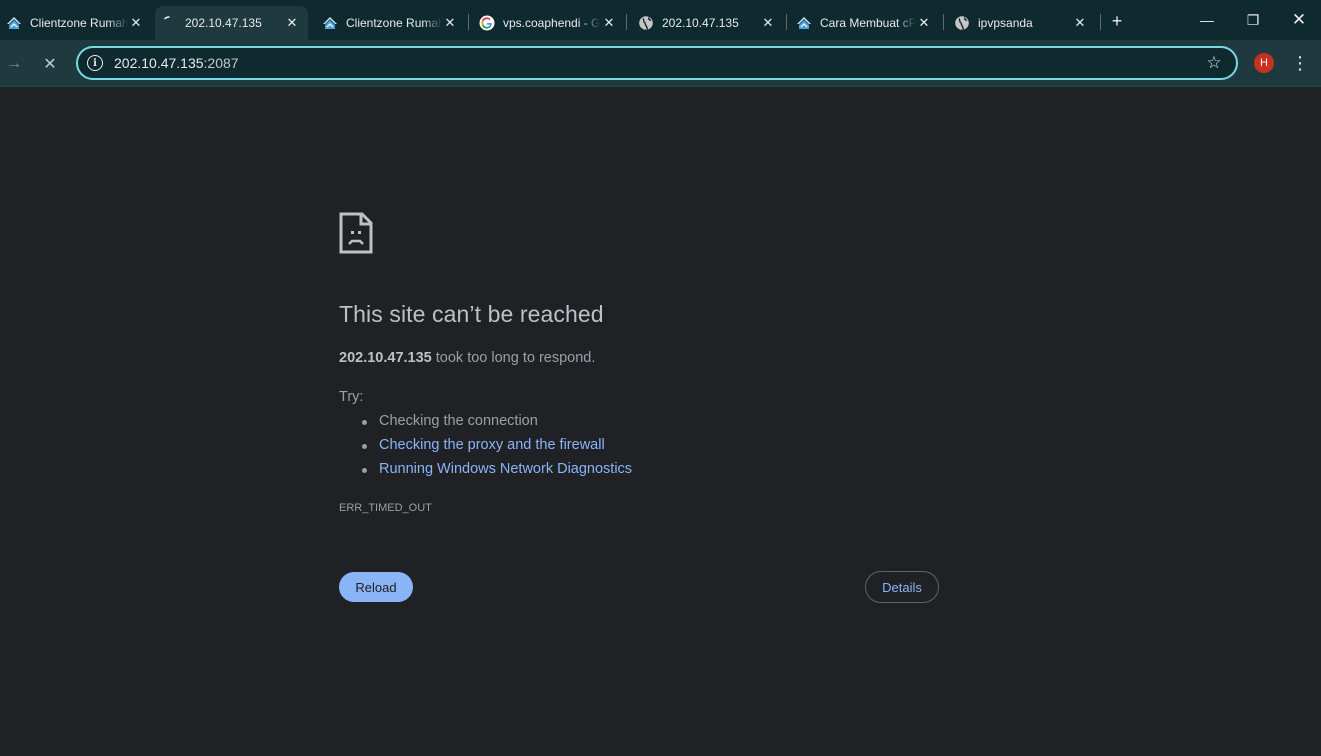 This screenshot has height=756, width=1321. Describe the element at coordinates (50, 64) in the screenshot. I see `stop-loading-button: ✕` at that location.